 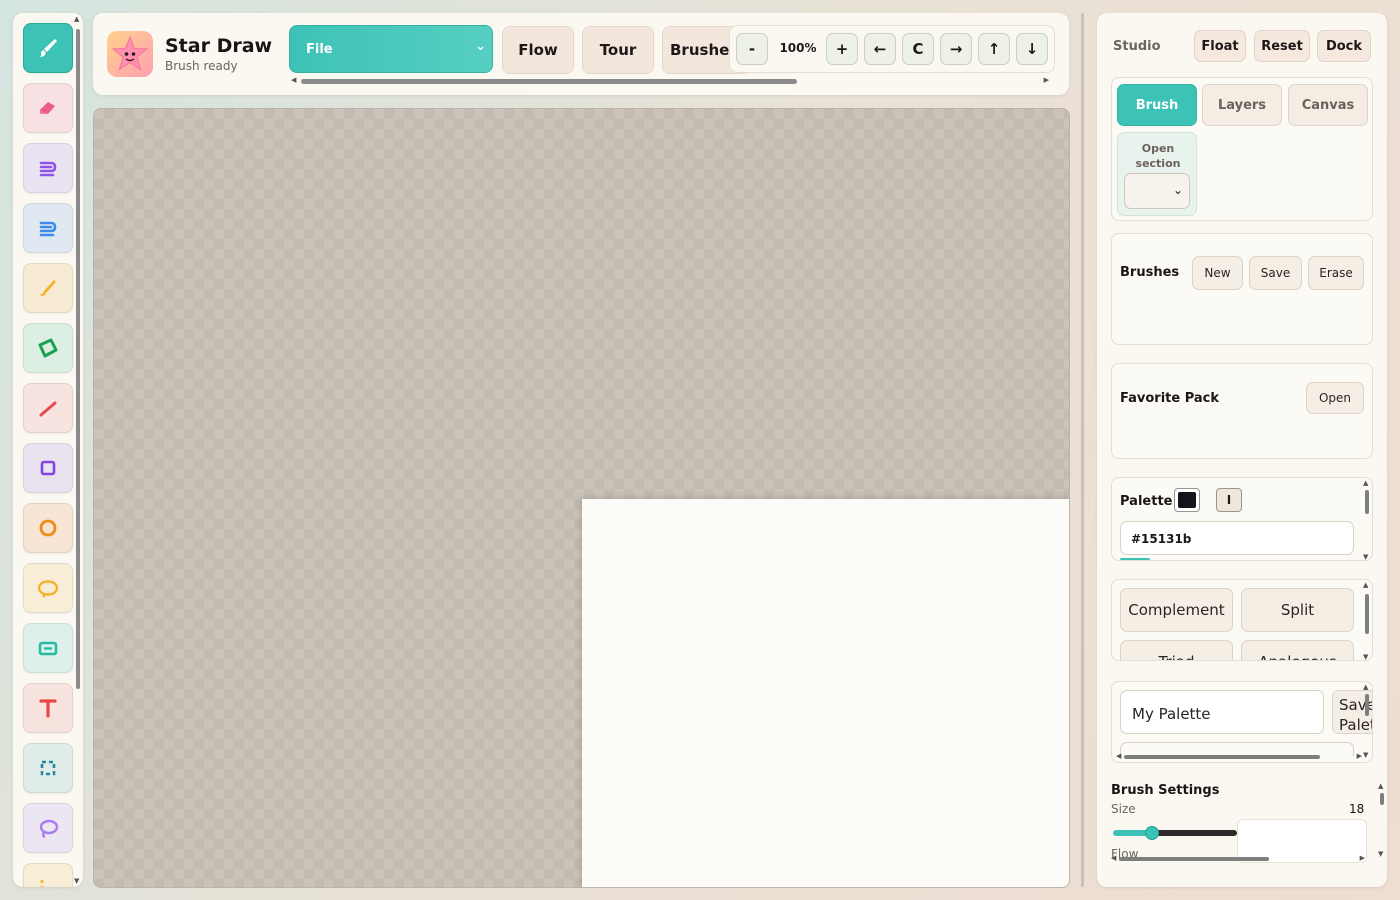 What do you see at coordinates (618, 50) in the screenshot?
I see `tour-button: Tour` at bounding box center [618, 50].